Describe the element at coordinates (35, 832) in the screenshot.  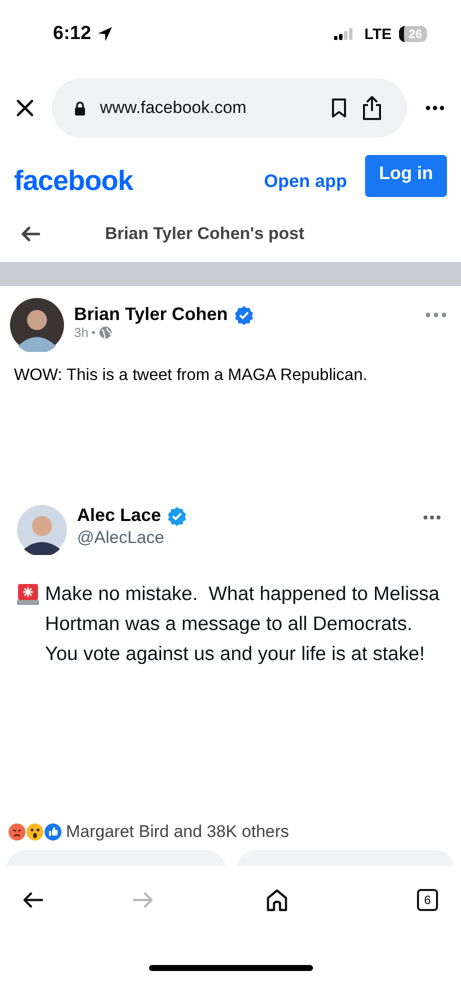
I see `surprised-emoji-icon` at that location.